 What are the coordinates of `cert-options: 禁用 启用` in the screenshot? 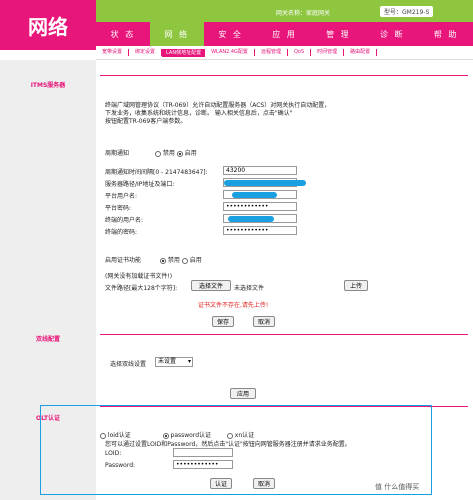 It's located at (181, 259).